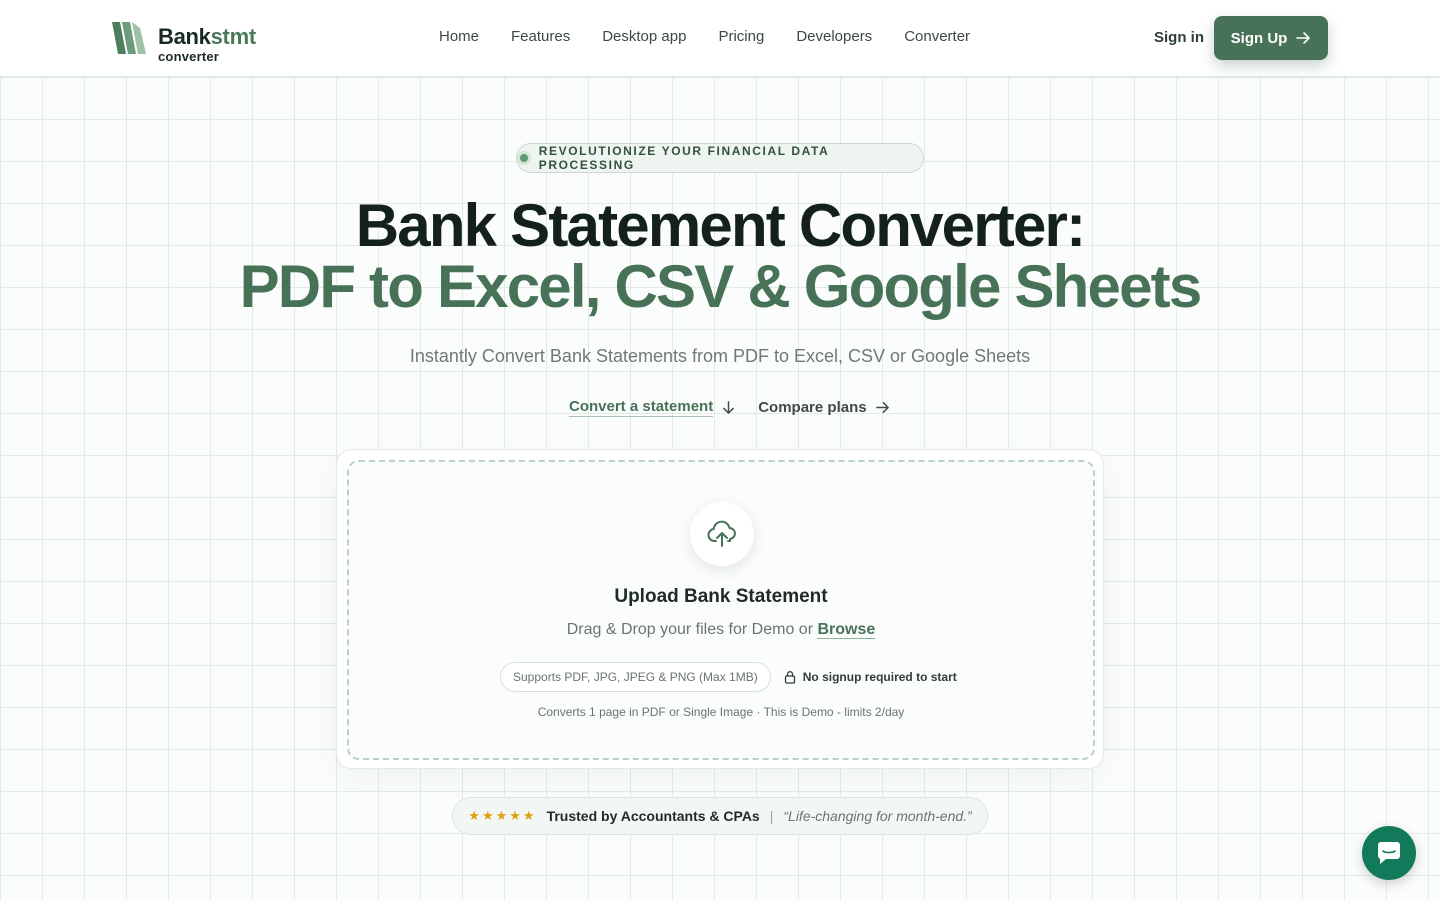  I want to click on logo-text: Bankstmt converter, so click(207, 42).